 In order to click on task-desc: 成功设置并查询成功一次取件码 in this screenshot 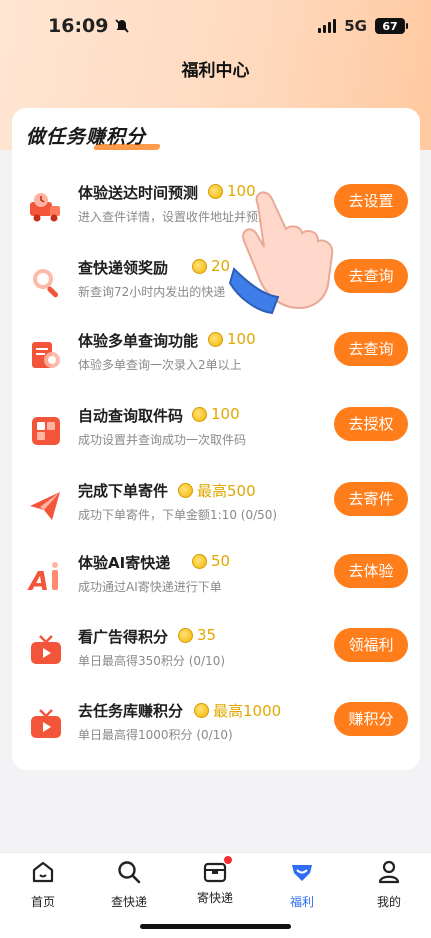, I will do `click(162, 440)`.